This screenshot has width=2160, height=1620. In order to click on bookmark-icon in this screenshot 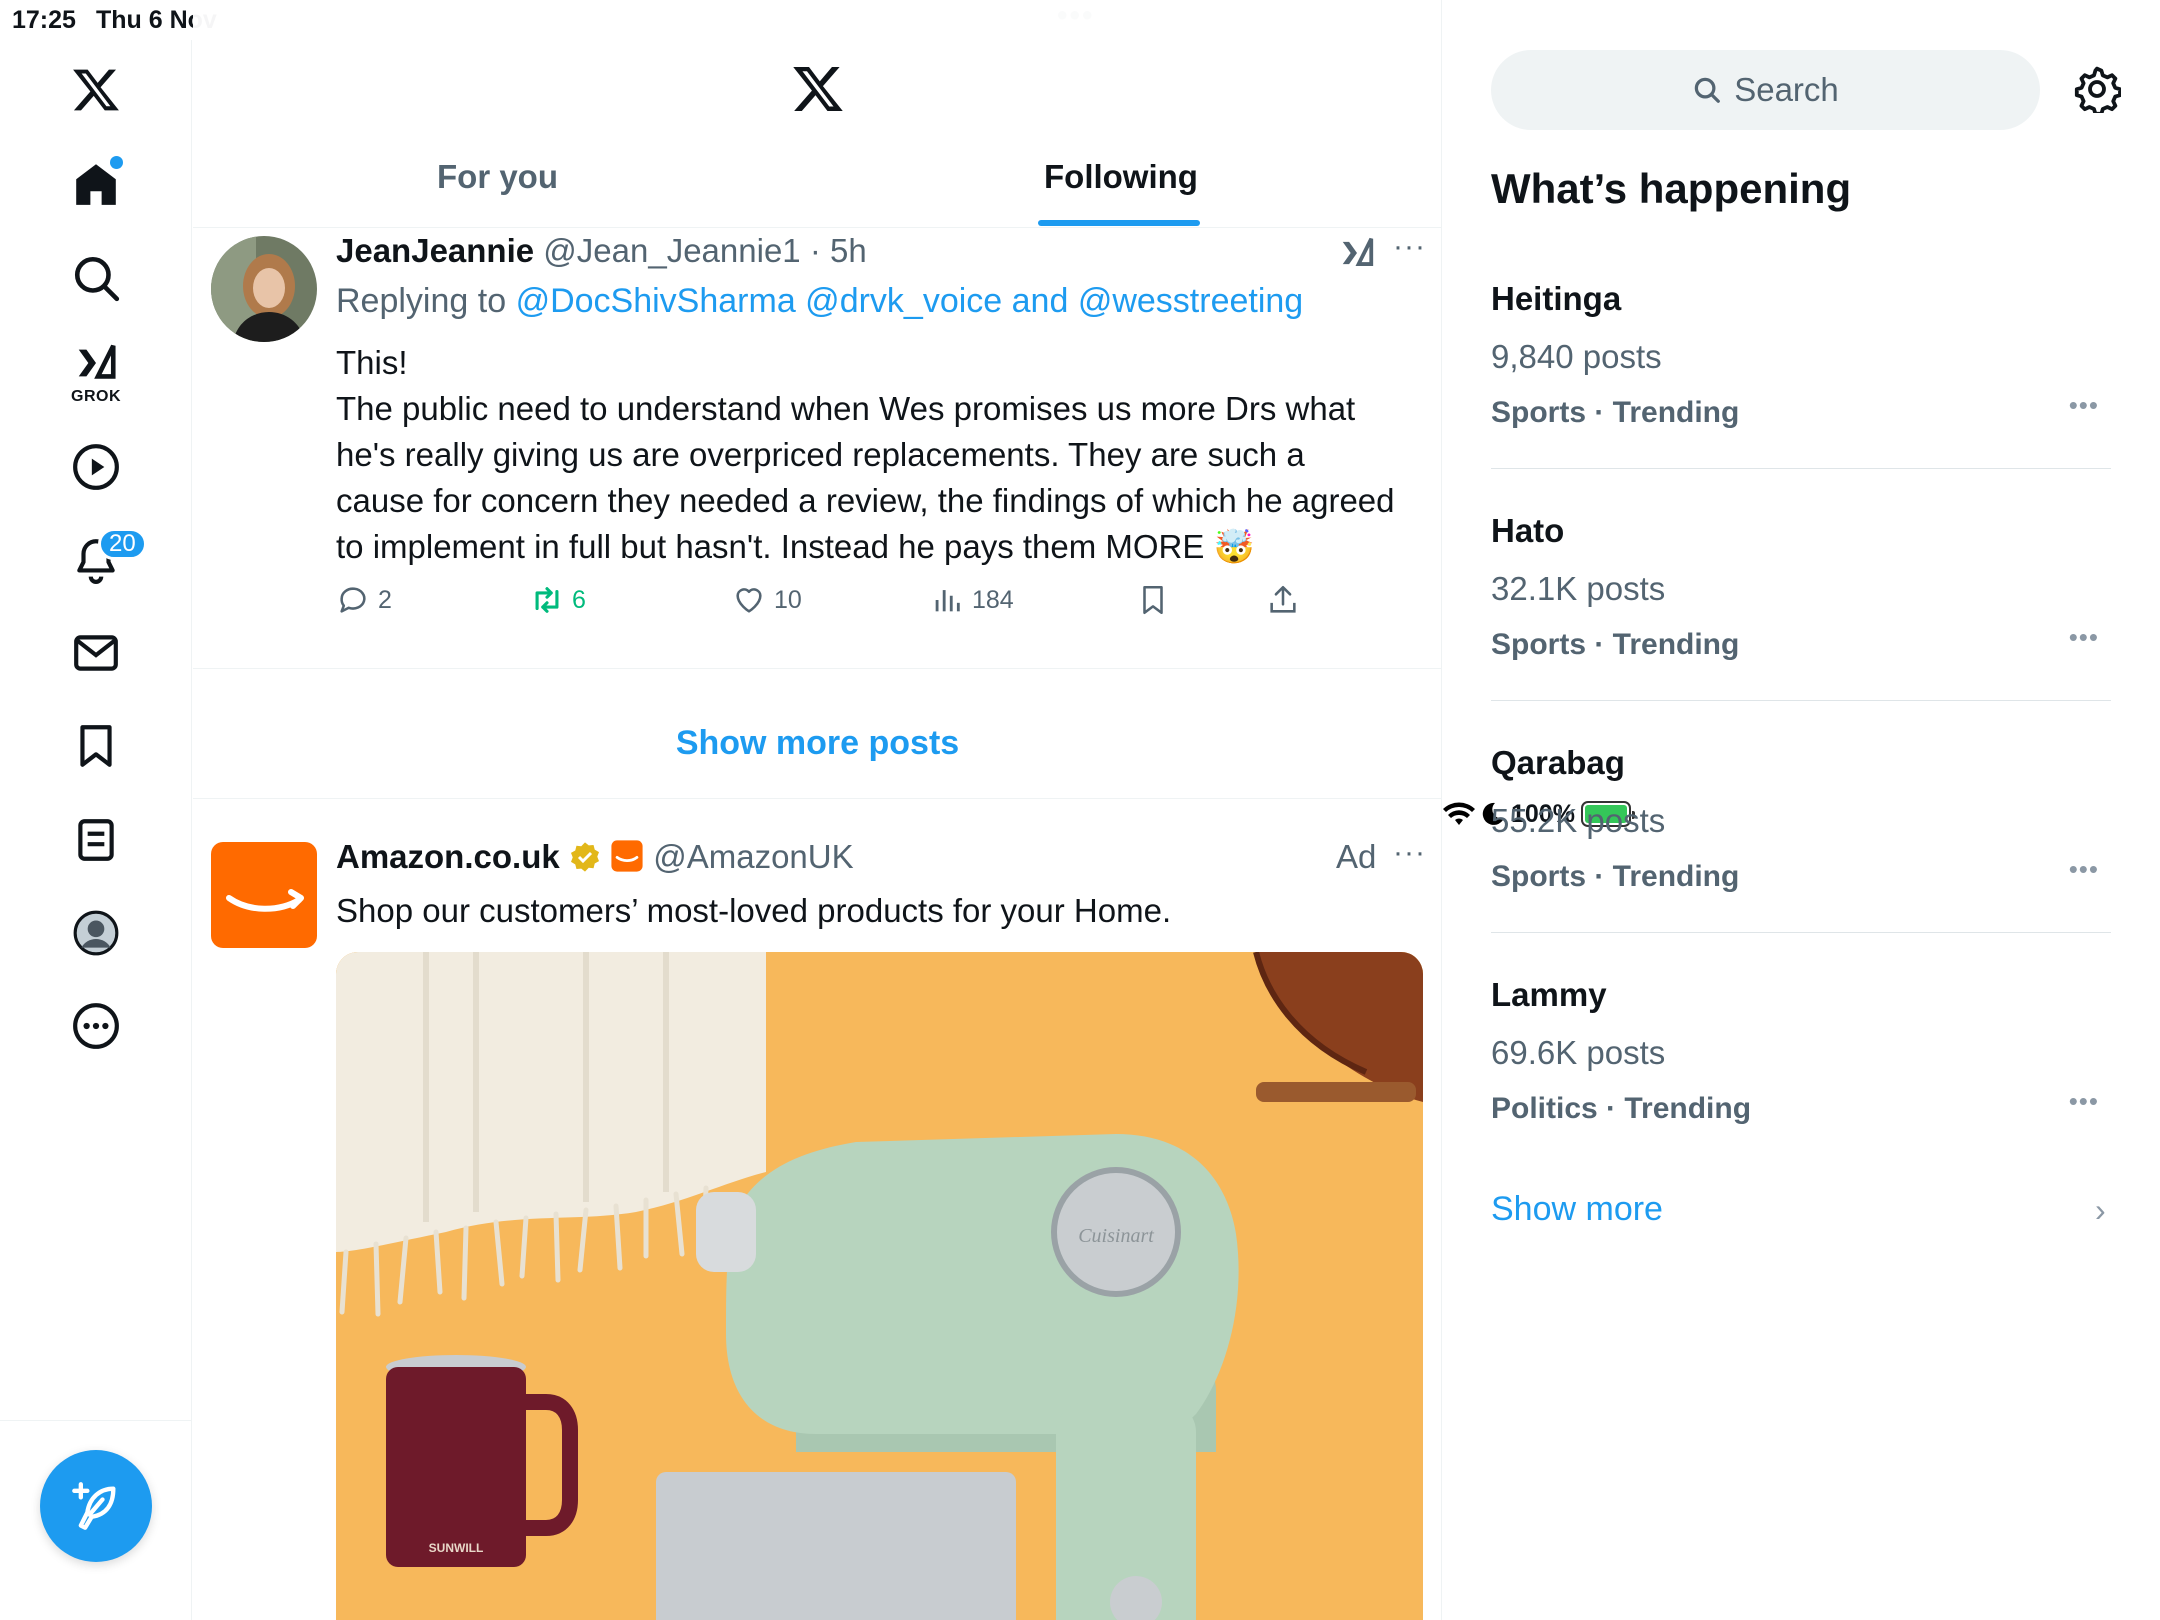, I will do `click(1153, 600)`.